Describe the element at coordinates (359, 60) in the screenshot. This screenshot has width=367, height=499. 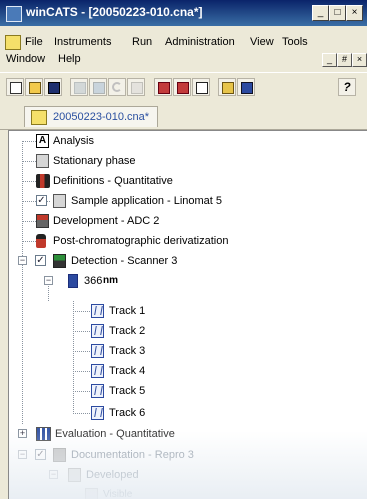
I see `mdi-close-button: ×` at that location.